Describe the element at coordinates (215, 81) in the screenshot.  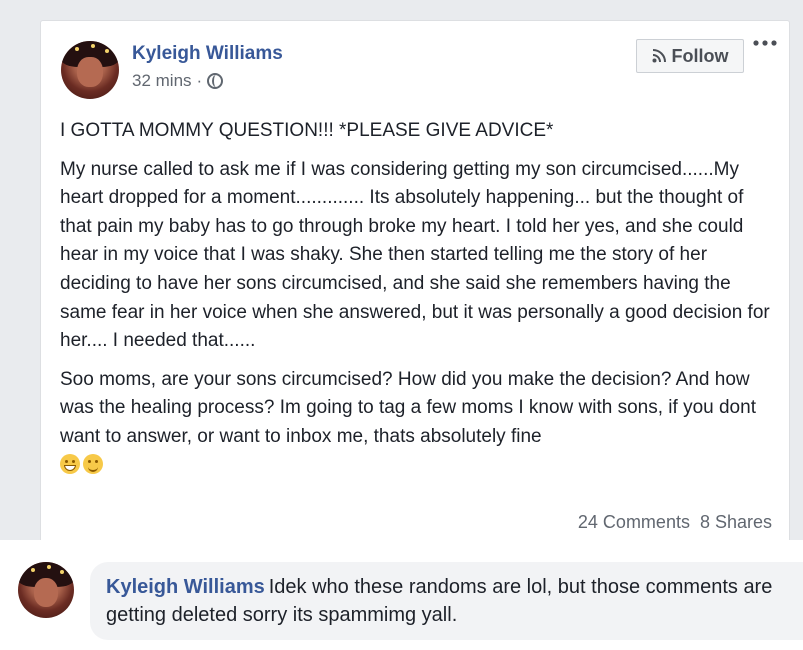
I see `globe-icon` at that location.